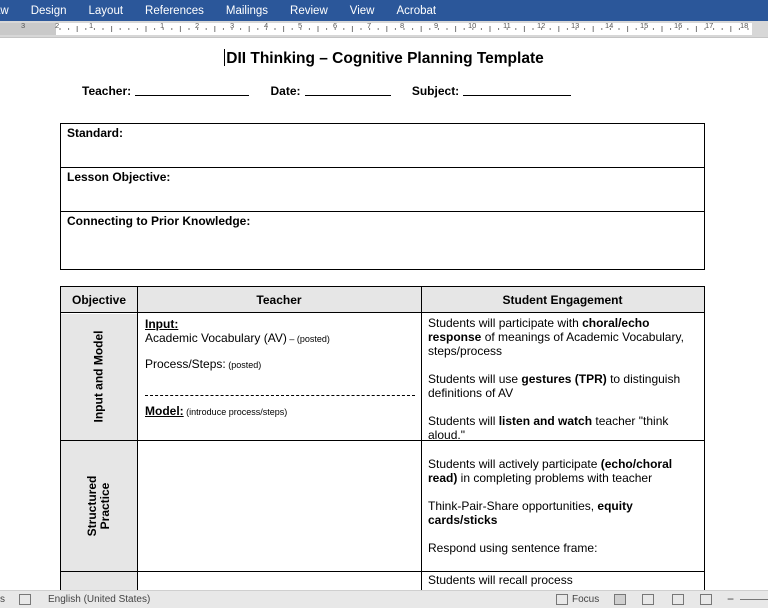 This screenshot has width=768, height=608. What do you see at coordinates (678, 599) in the screenshot?
I see `outline-view-icon` at bounding box center [678, 599].